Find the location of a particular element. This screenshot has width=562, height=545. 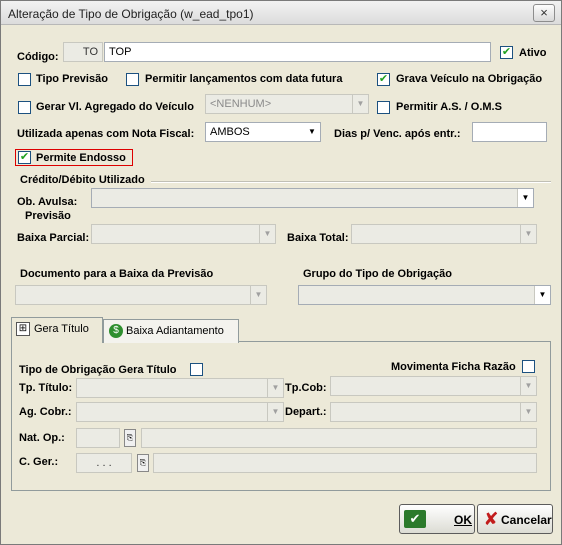

previsao-label: Previsão is located at coordinates (48, 216).